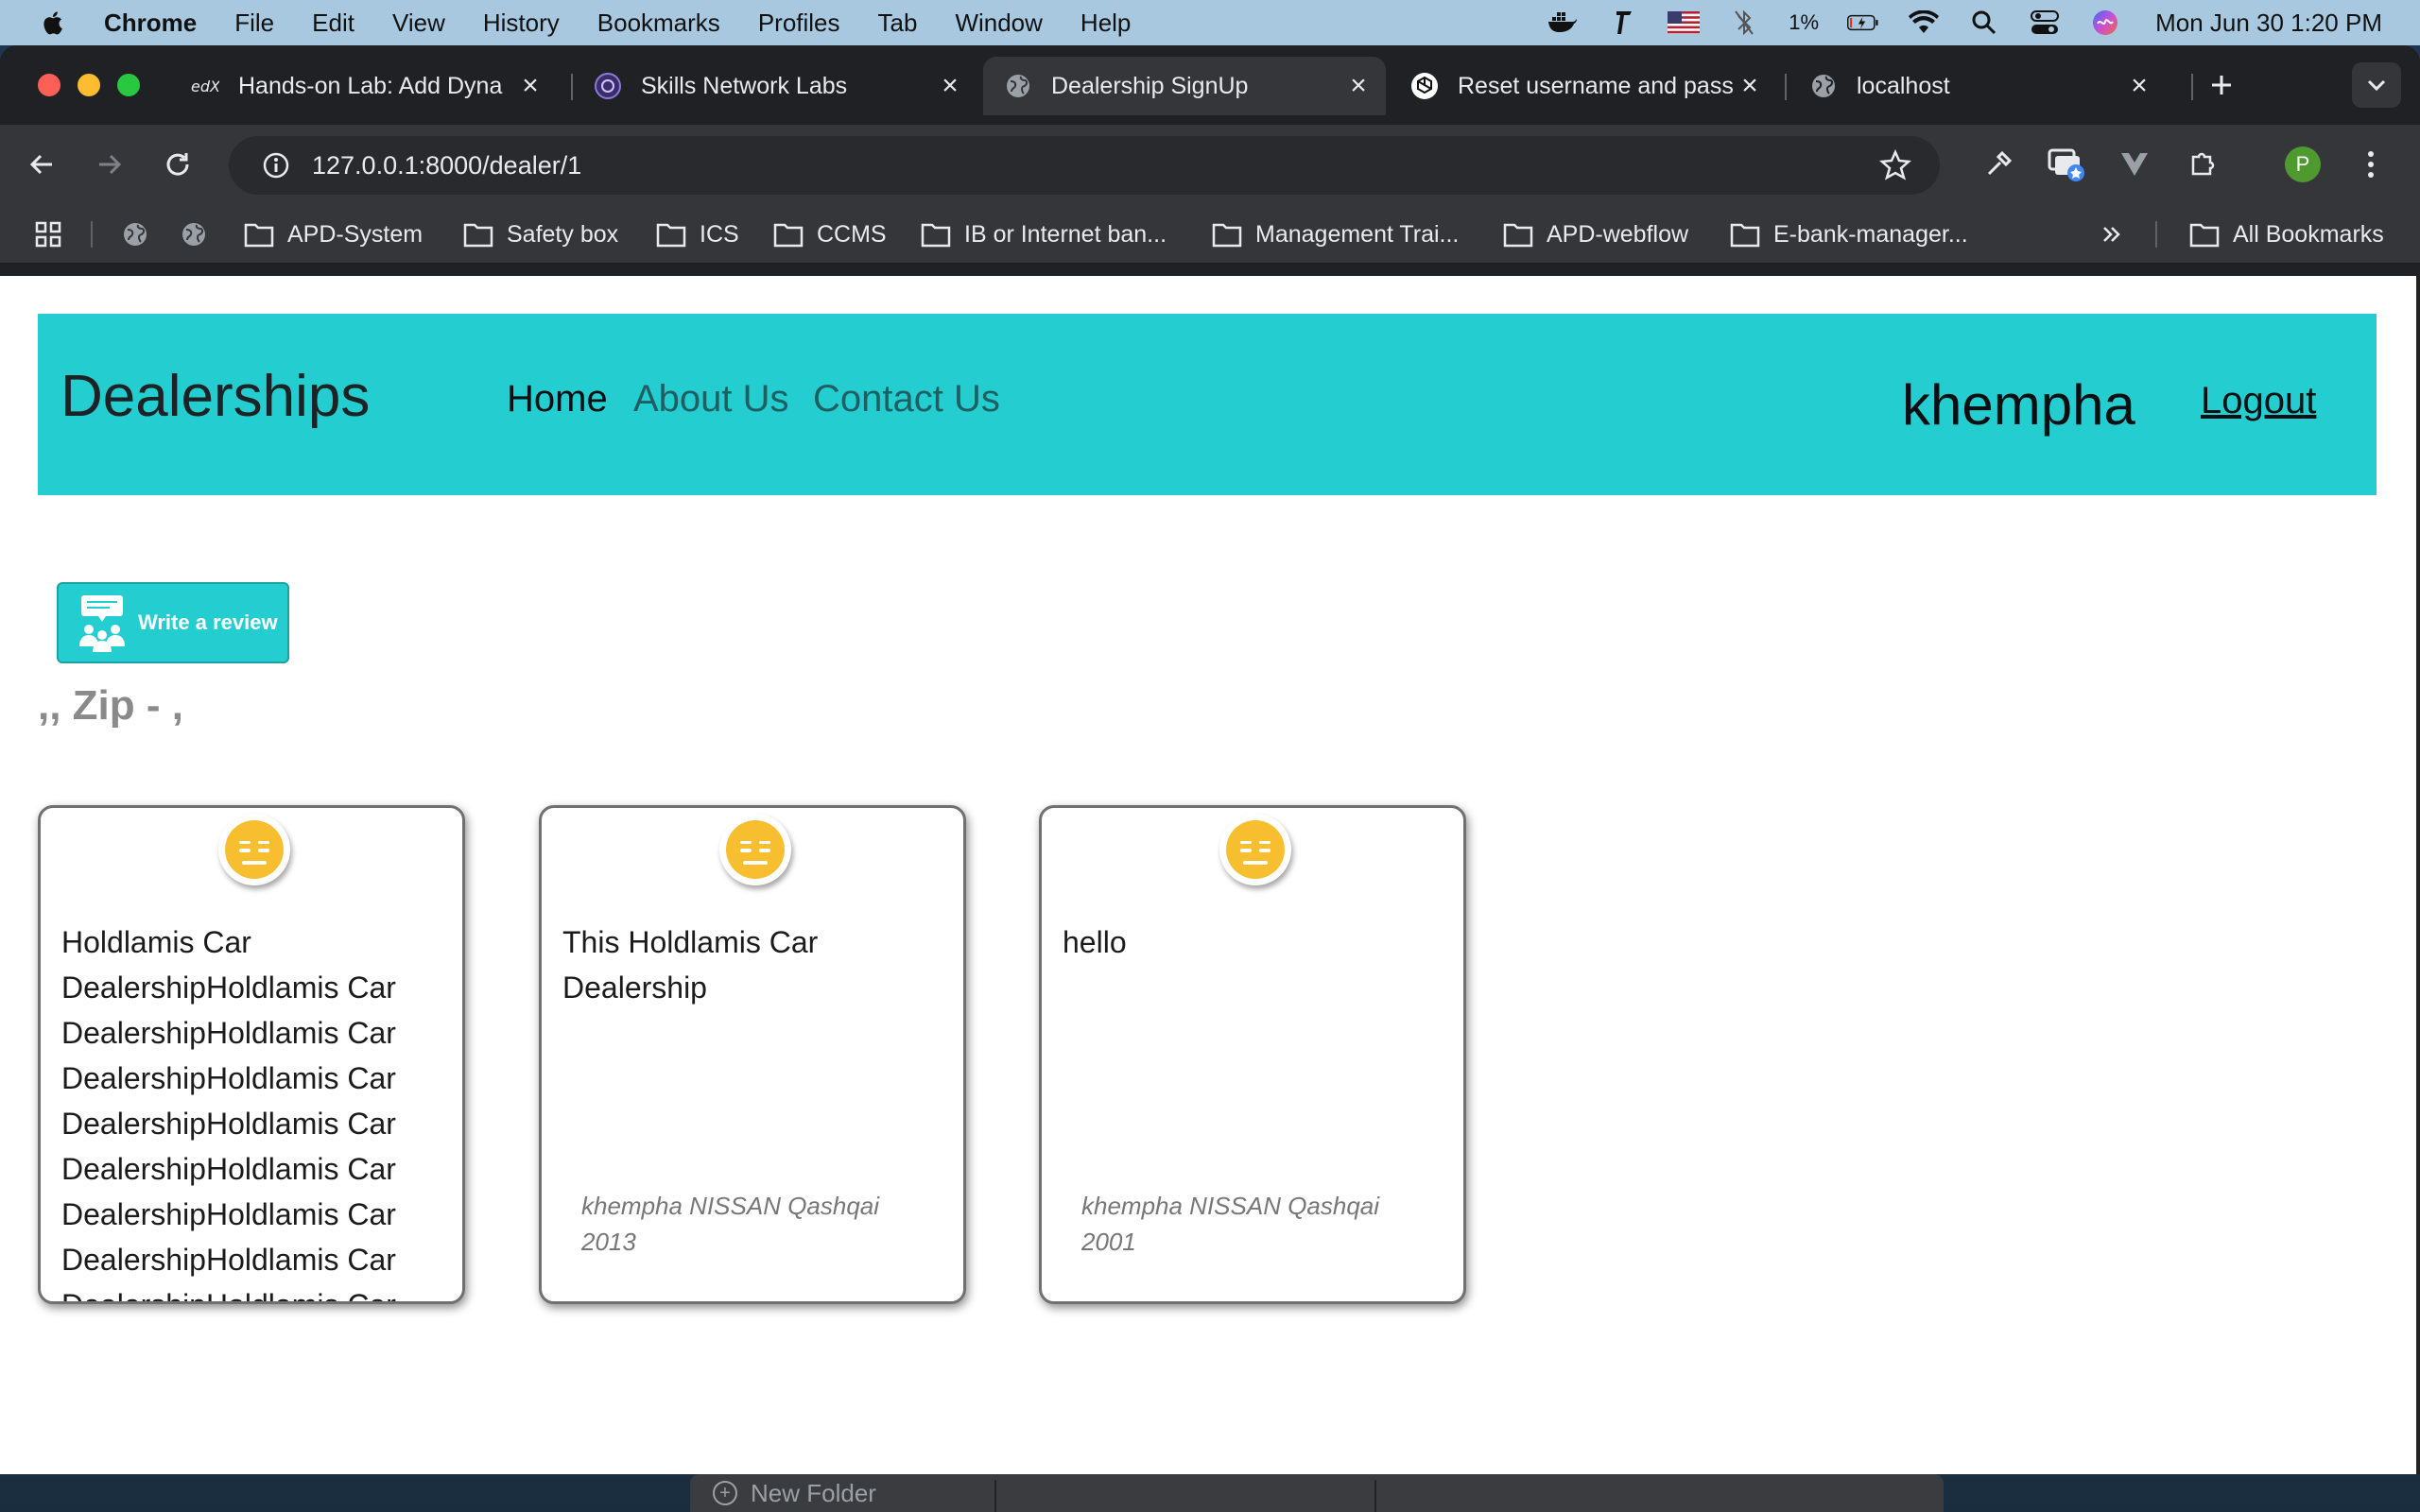  Describe the element at coordinates (1924, 23) in the screenshot. I see `wifi-icon` at that location.